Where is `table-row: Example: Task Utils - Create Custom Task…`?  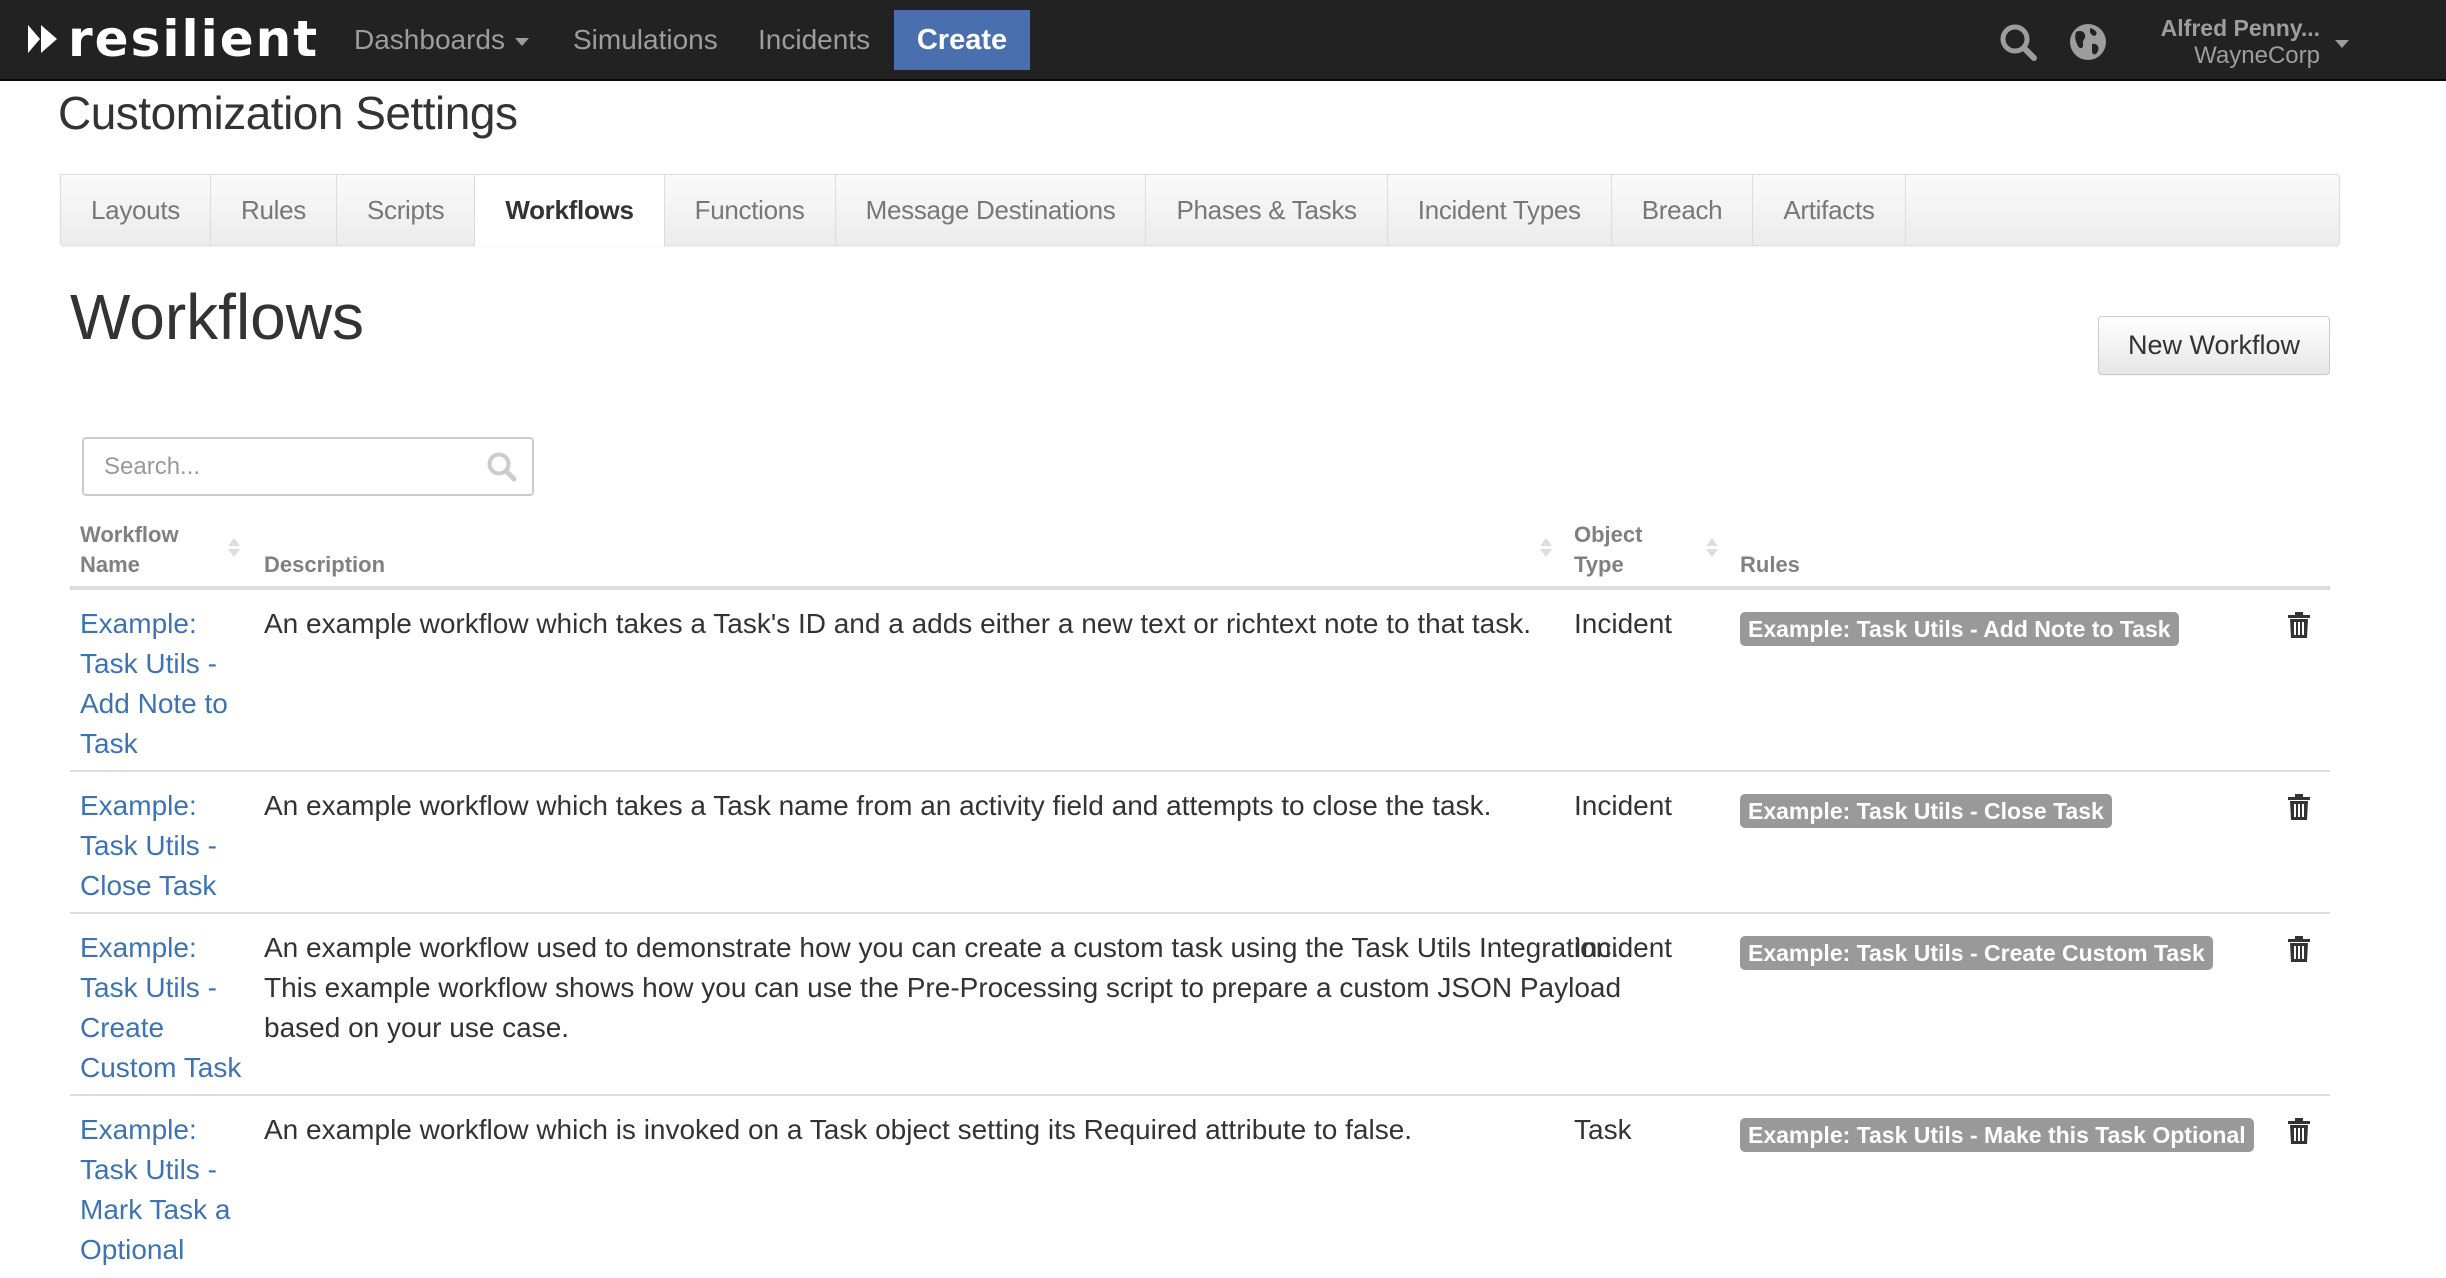
table-row: Example: Task Utils - Create Custom Task… is located at coordinates (1200, 1005).